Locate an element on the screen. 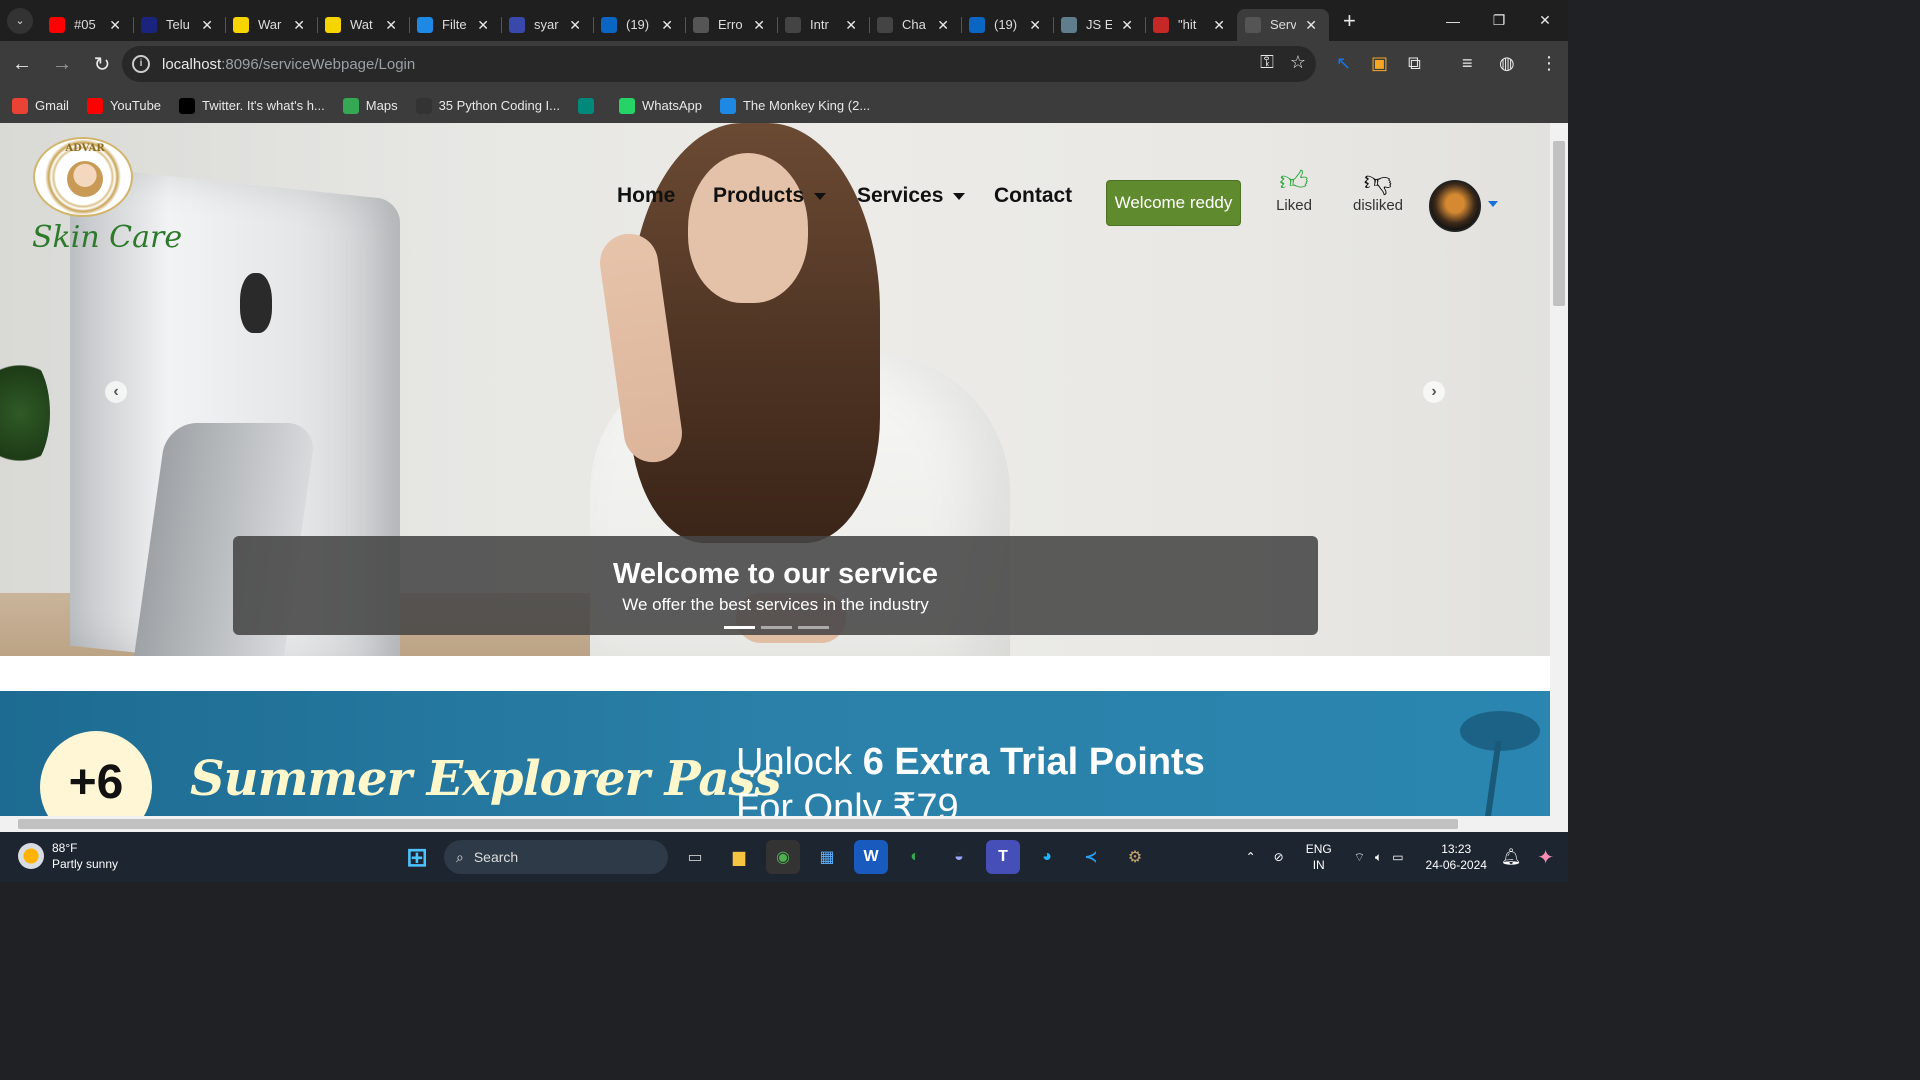 This screenshot has height=1080, width=1920. back-button: ← is located at coordinates (22, 65).